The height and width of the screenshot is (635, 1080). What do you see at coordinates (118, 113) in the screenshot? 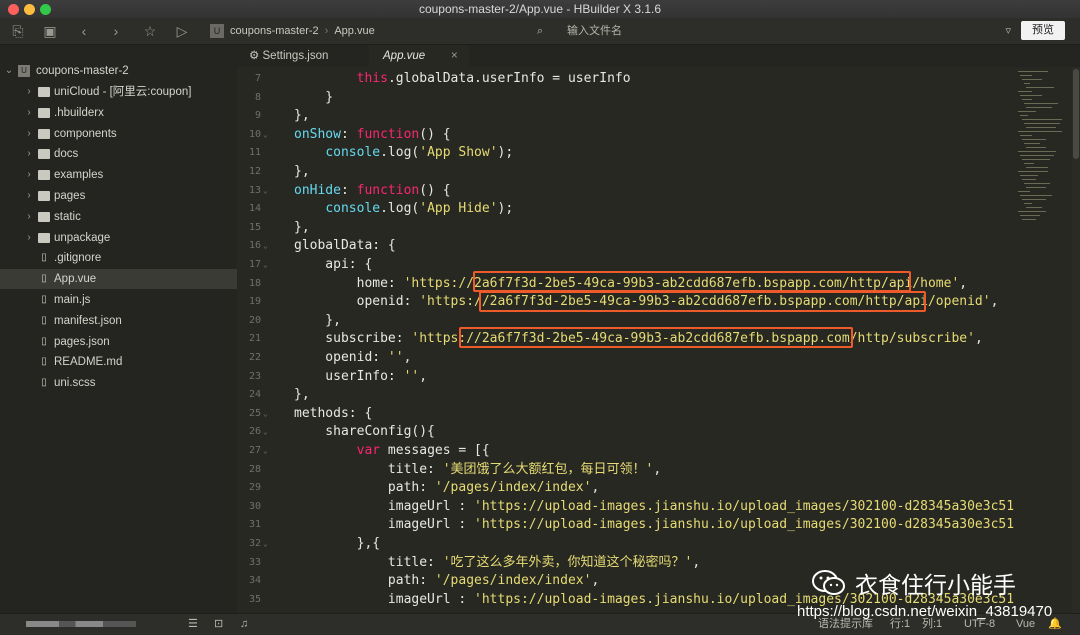
I see `folder-item: › .hbuilderx` at bounding box center [118, 113].